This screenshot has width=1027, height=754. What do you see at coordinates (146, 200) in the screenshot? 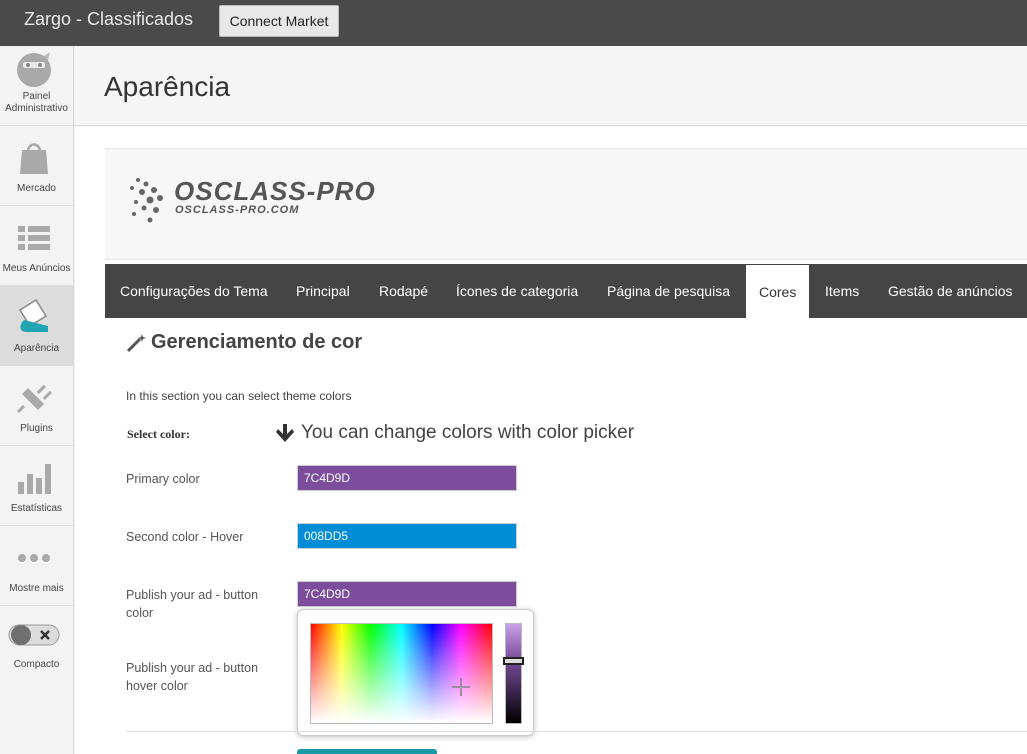
I see `logo-icon` at bounding box center [146, 200].